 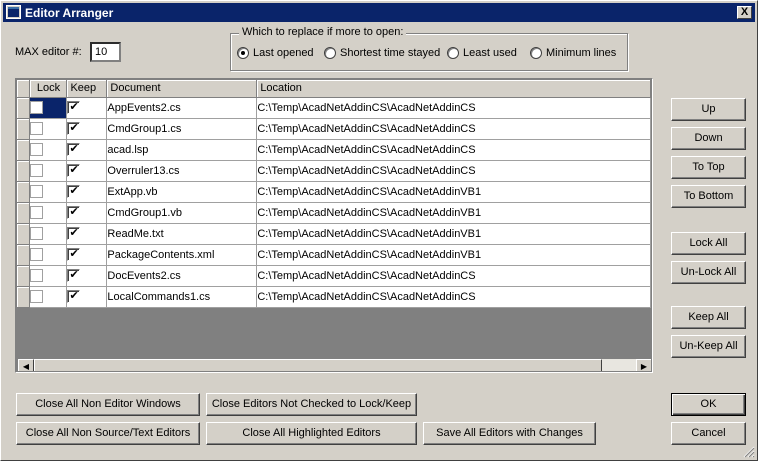 I want to click on resize-grip-icon, so click(x=749, y=452).